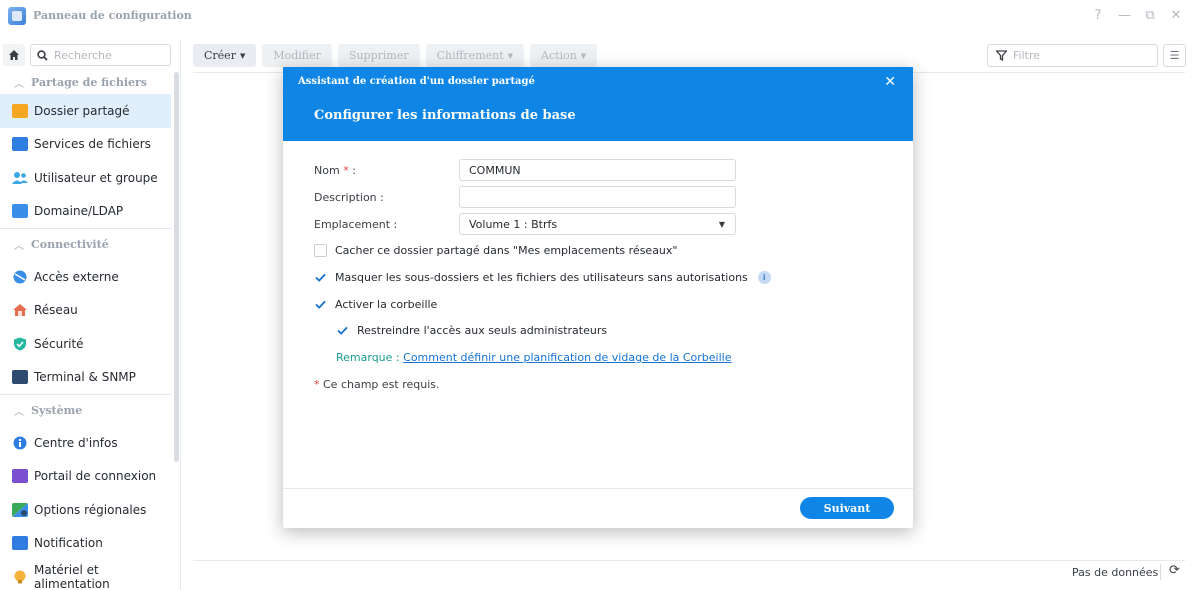  What do you see at coordinates (20, 377) in the screenshot?
I see `terminal-icon` at bounding box center [20, 377].